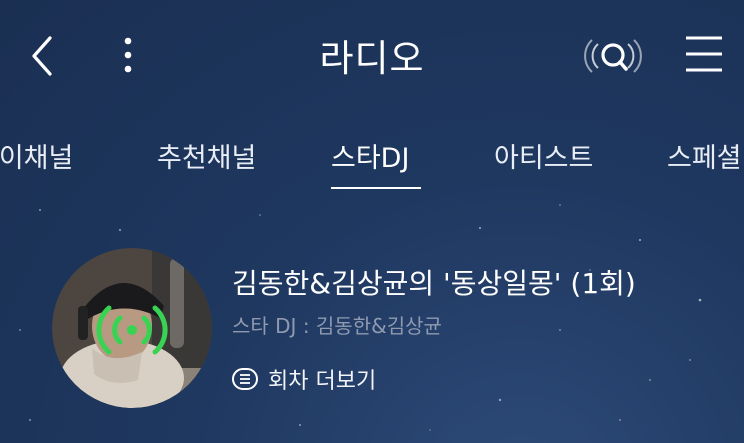 Image resolution: width=744 pixels, height=443 pixels. What do you see at coordinates (36, 155) in the screenshot?
I see `tab-my-channel: 마이채널` at bounding box center [36, 155].